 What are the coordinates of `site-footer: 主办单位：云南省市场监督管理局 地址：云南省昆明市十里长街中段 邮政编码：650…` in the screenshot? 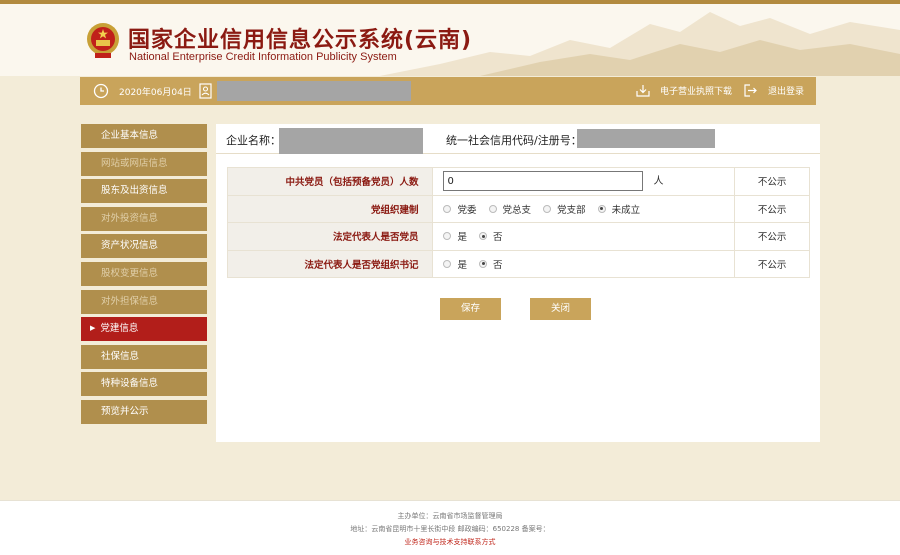 It's located at (450, 527).